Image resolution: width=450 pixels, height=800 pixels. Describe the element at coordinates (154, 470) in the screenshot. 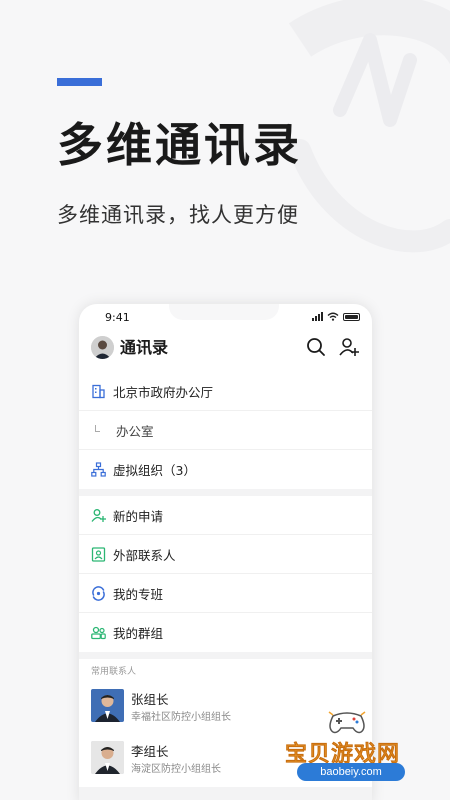

I see `org-item-label: 虚拟组织（3）` at that location.